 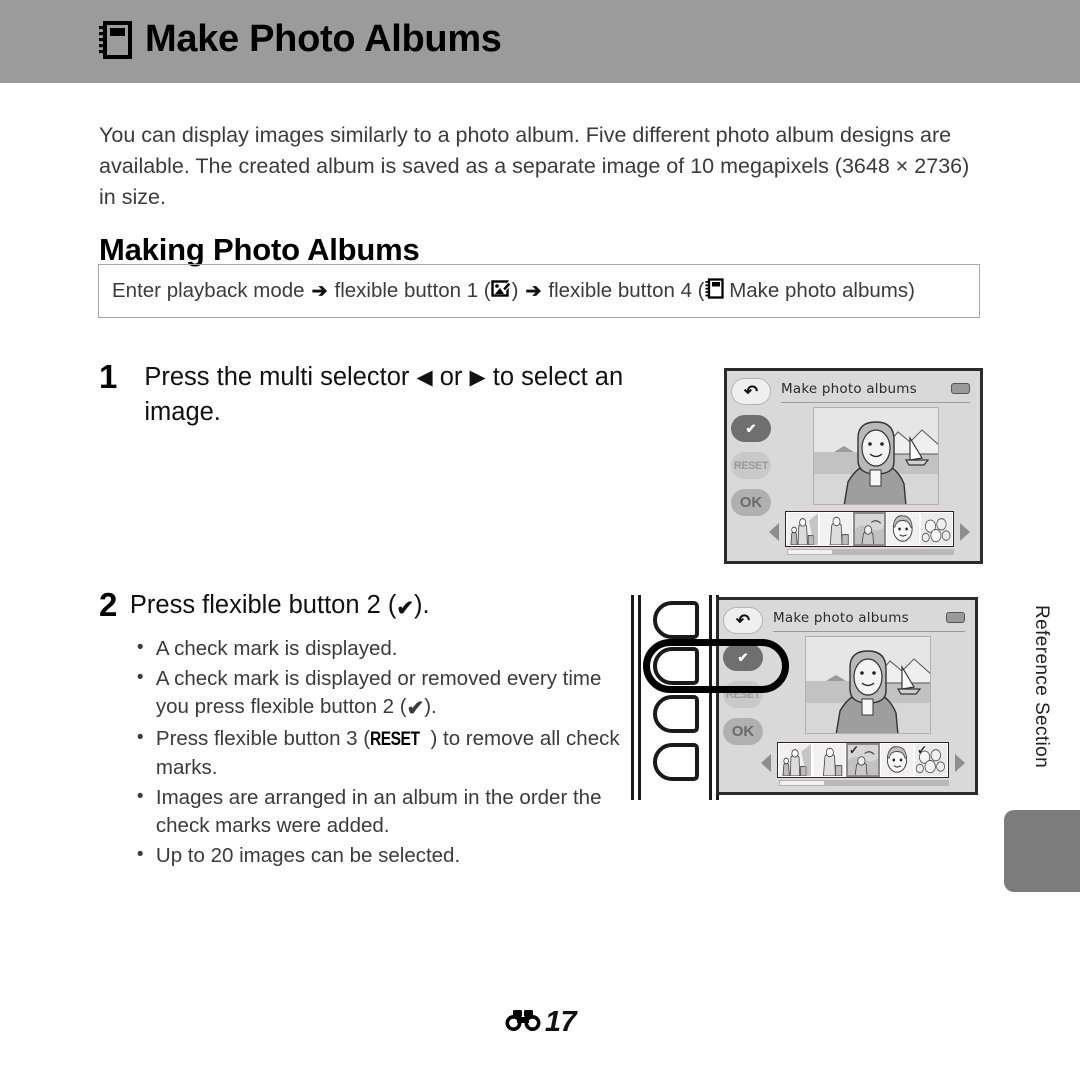 I want to click on page-number: 17, so click(x=560, y=1022).